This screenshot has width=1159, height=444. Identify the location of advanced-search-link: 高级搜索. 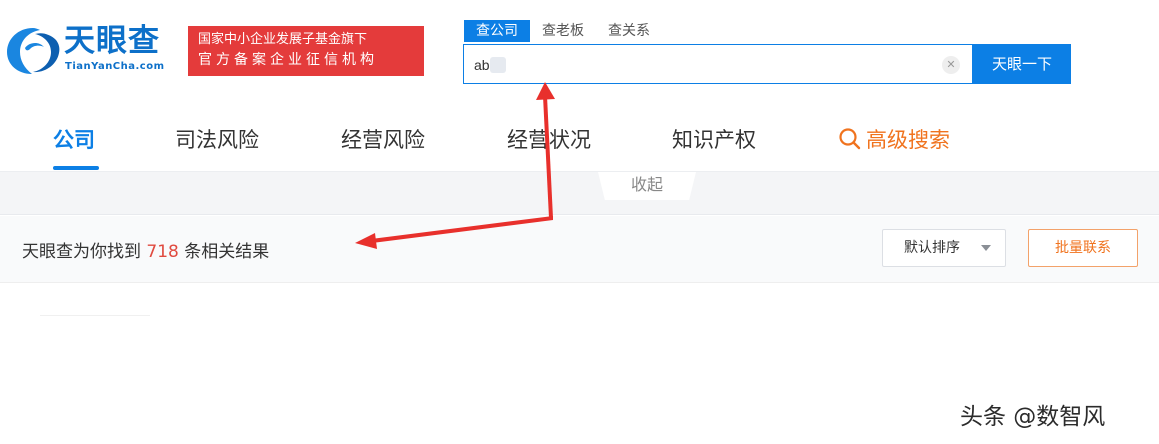
(894, 139).